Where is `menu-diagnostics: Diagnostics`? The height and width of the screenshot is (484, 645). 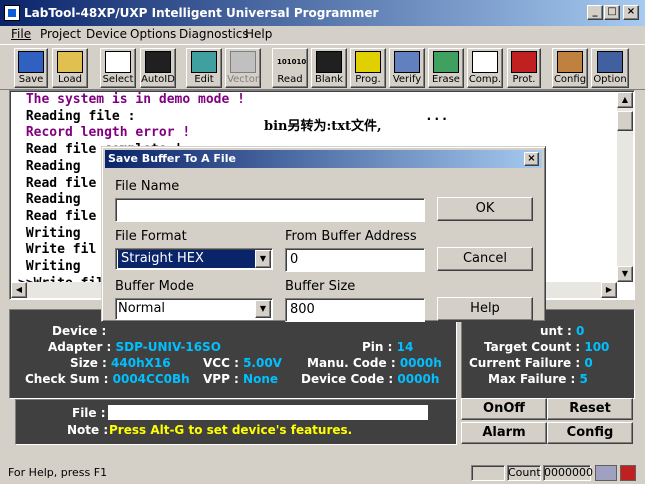
menu-diagnostics: Diagnostics is located at coordinates (214, 35).